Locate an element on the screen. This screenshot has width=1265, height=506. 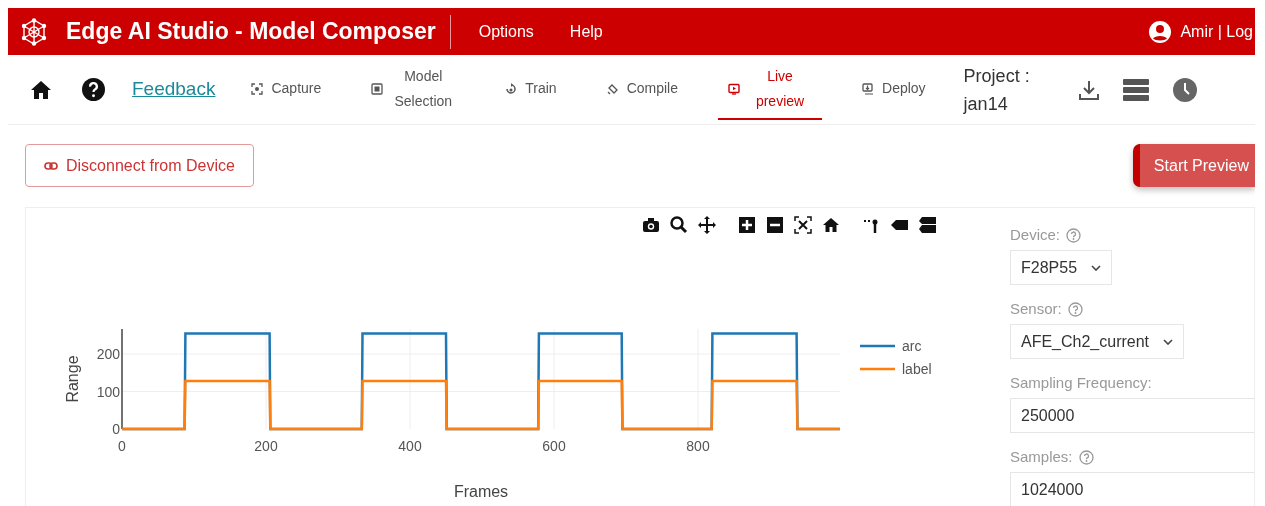
y-tick-label: 200 is located at coordinates (108, 354).